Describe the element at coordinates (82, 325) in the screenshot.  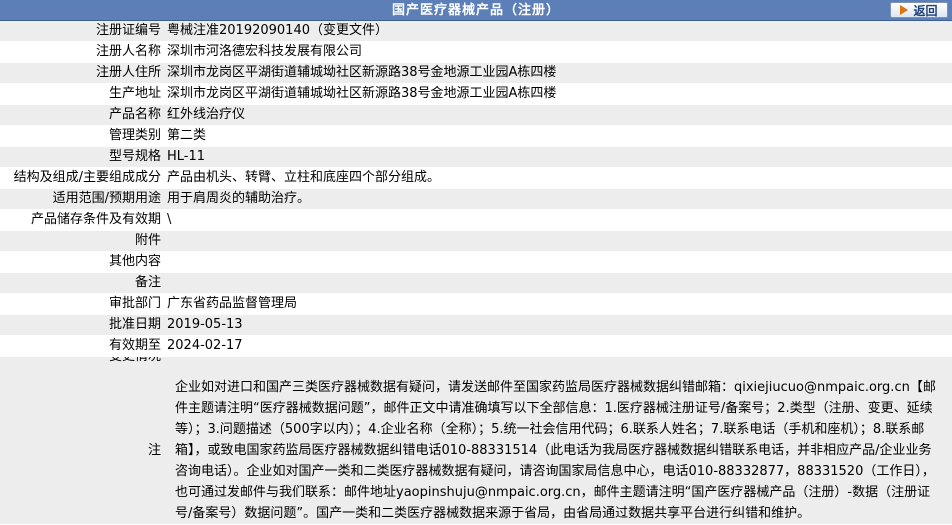
I see `field-label: 批准日期` at that location.